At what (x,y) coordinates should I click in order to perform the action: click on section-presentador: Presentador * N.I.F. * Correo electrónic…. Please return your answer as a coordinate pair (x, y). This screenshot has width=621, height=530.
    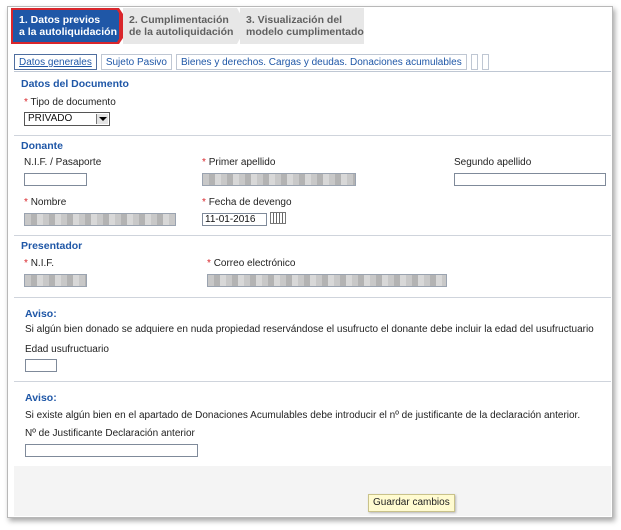
    Looking at the image, I should click on (312, 267).